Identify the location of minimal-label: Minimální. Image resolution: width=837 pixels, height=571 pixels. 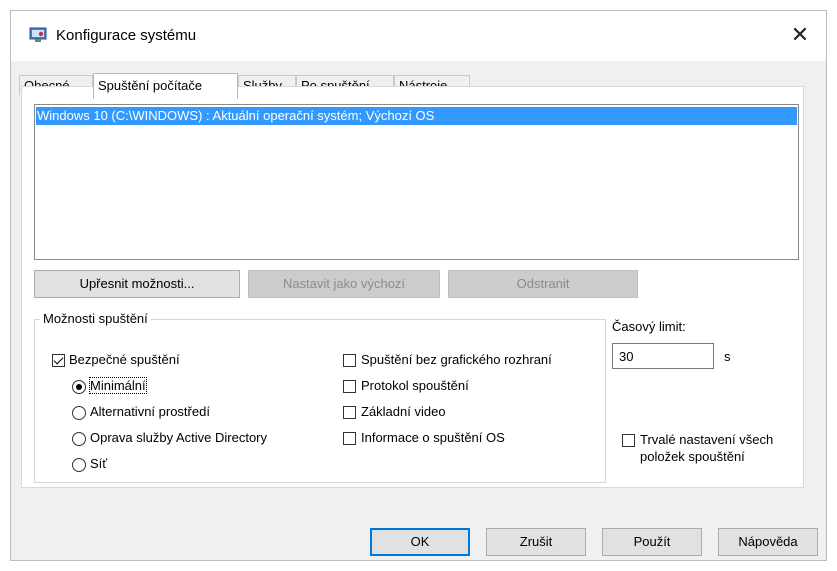
(118, 385).